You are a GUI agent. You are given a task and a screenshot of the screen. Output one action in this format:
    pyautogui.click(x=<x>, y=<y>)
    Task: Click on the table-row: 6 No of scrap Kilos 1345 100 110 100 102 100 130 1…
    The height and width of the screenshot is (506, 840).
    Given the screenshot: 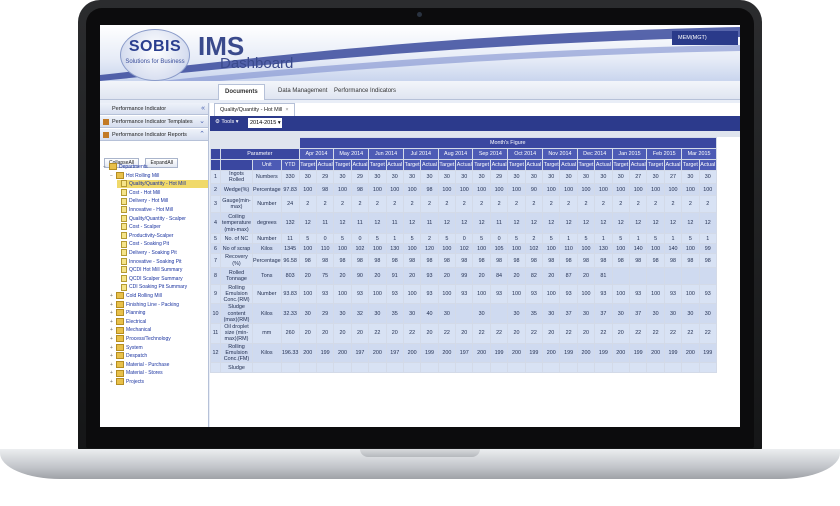 What is the action you would take?
    pyautogui.click(x=463, y=249)
    